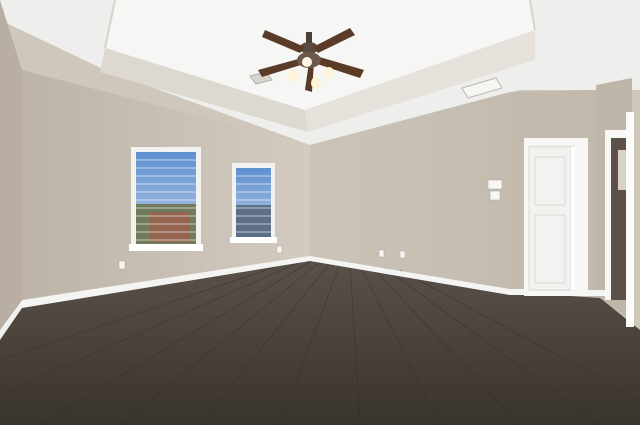 This screenshot has width=640, height=425. Describe the element at coordinates (619, 219) in the screenshot. I see `doorway-right` at that location.